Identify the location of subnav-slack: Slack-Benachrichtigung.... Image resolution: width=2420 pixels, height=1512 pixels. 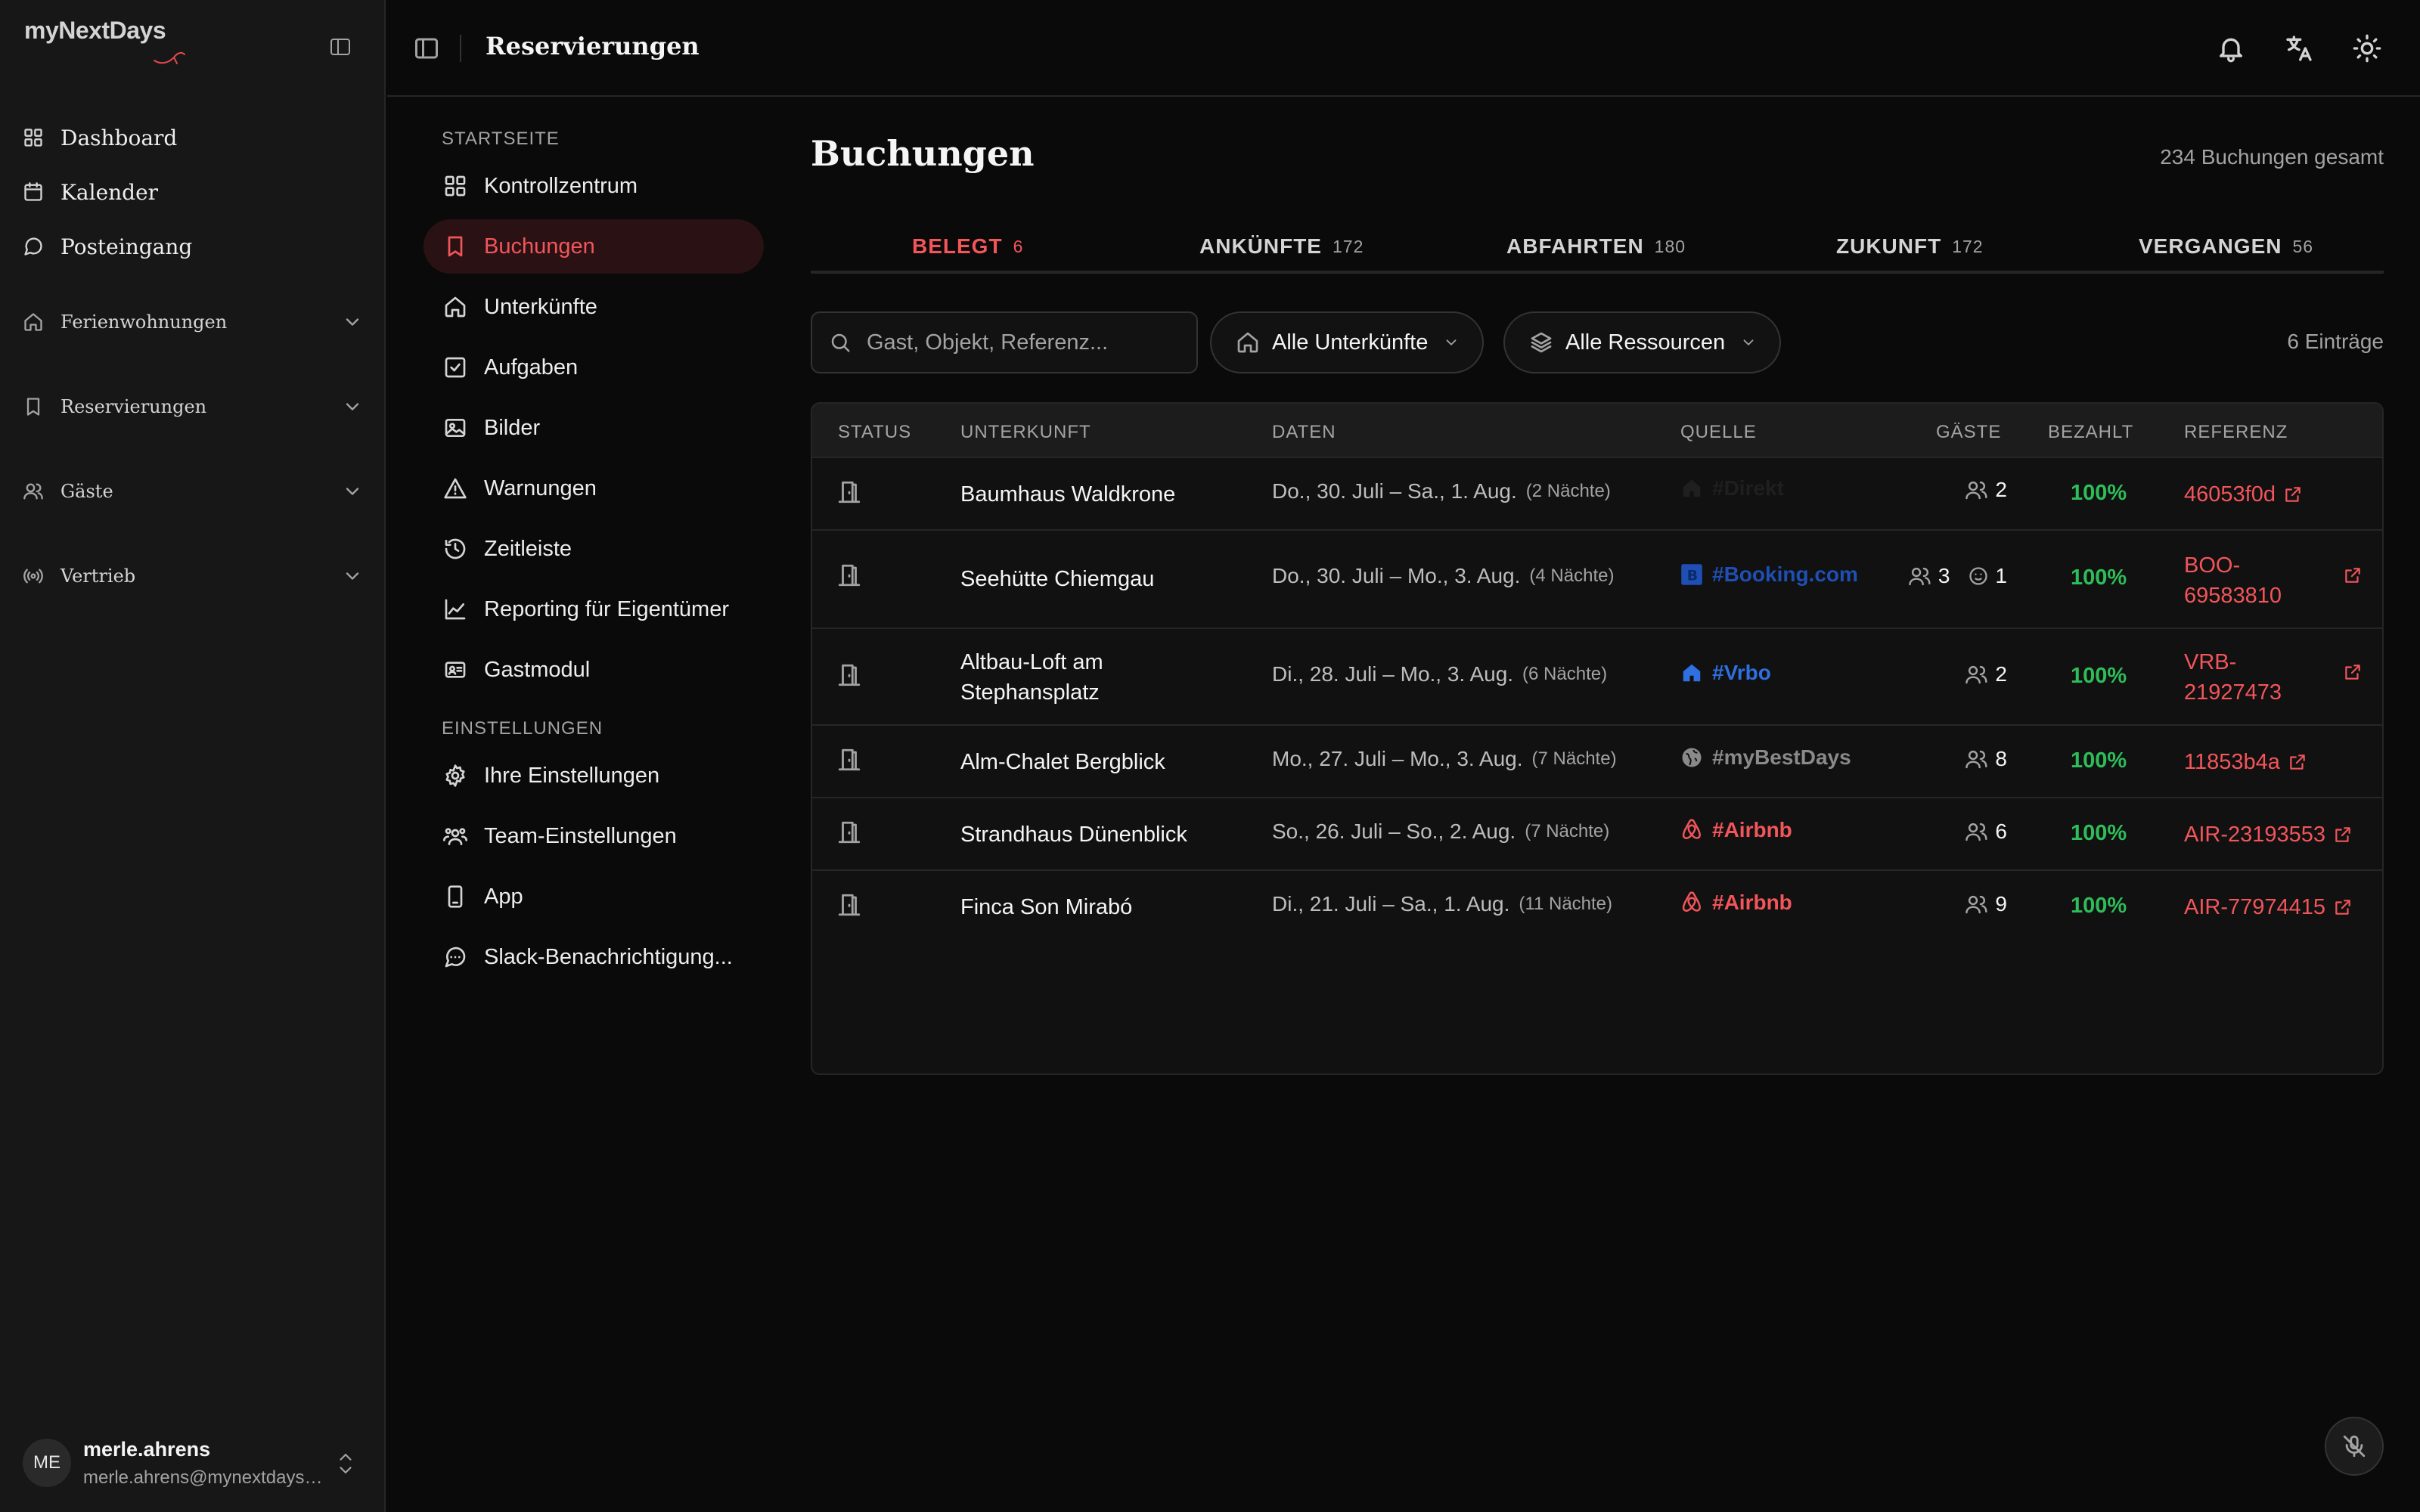
(594, 957).